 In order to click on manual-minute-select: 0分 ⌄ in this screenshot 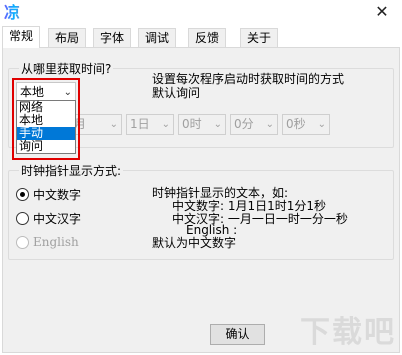, I will do `click(254, 124)`.